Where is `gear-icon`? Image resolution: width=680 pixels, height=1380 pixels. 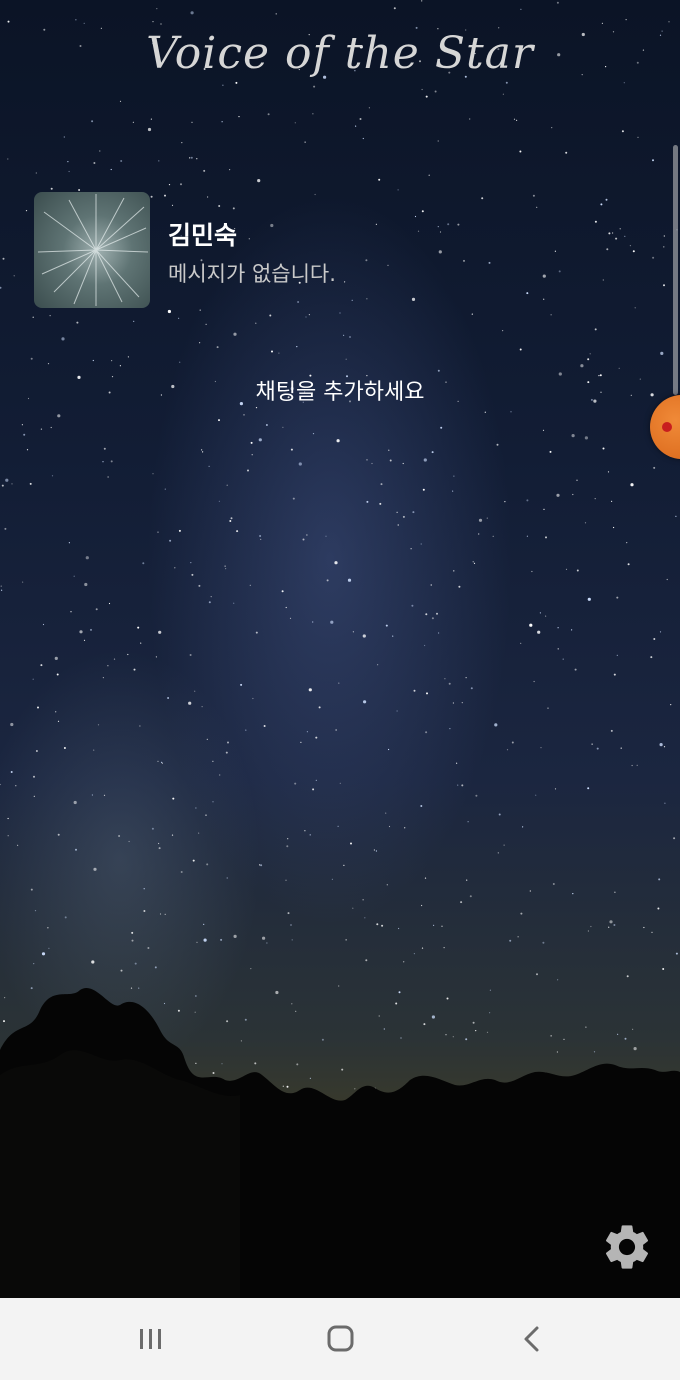
gear-icon is located at coordinates (627, 1247).